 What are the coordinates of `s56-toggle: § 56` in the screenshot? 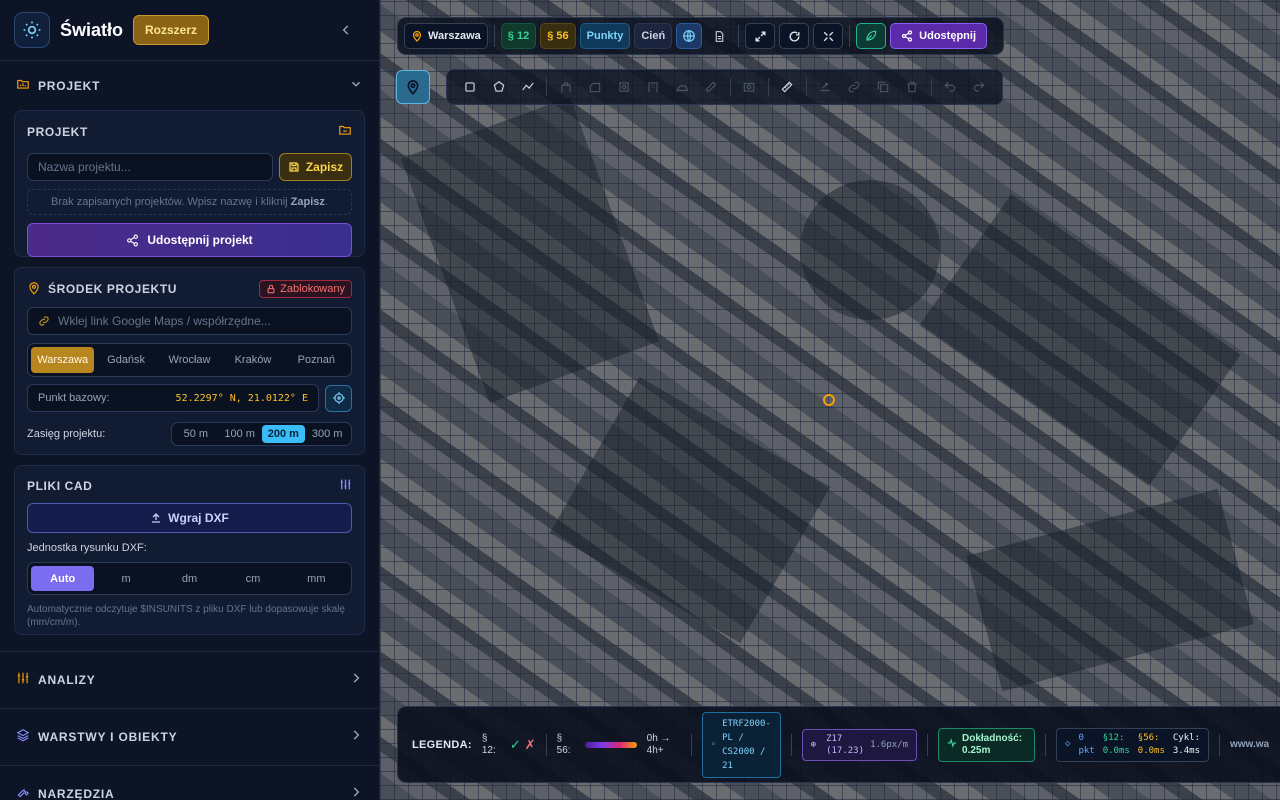 It's located at (558, 36).